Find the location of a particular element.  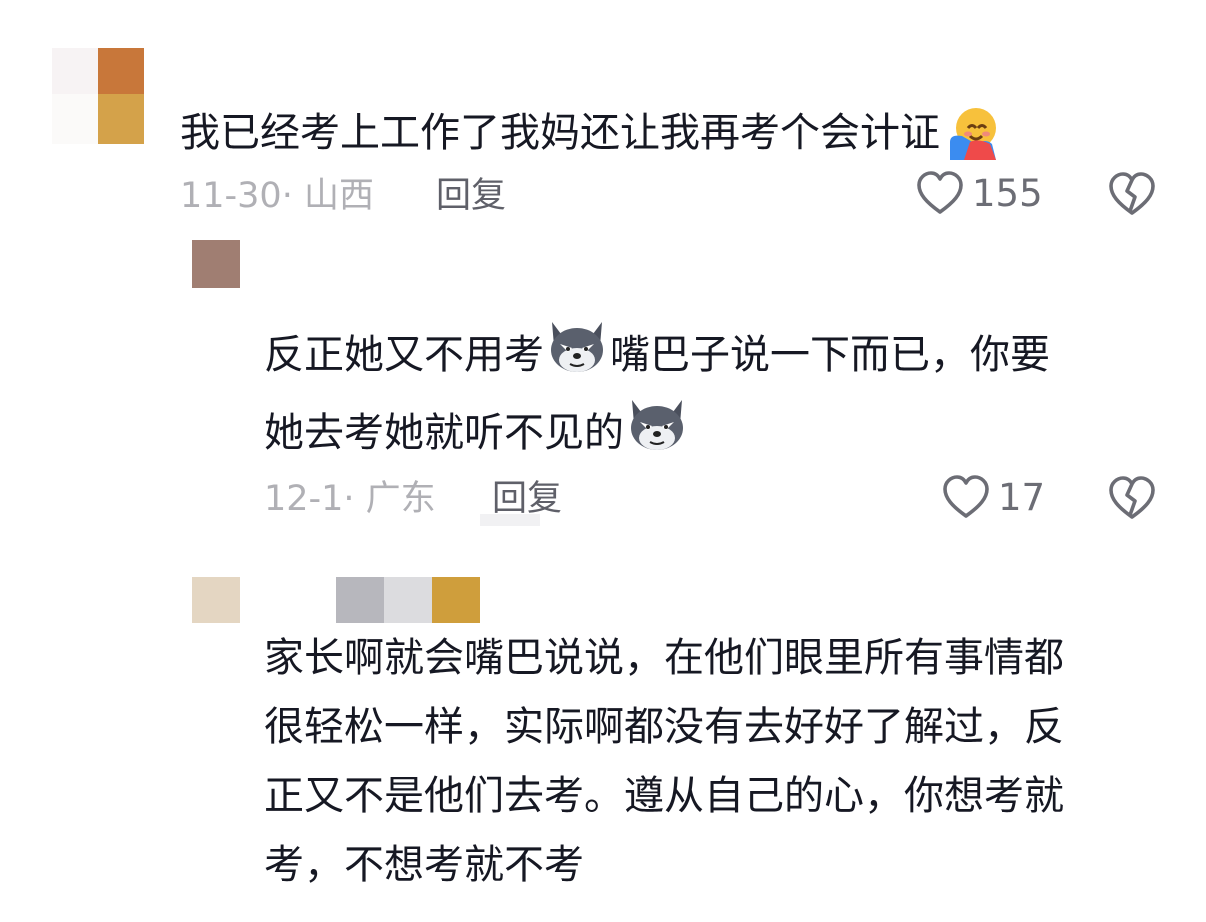

blur-artifact is located at coordinates (510, 520).